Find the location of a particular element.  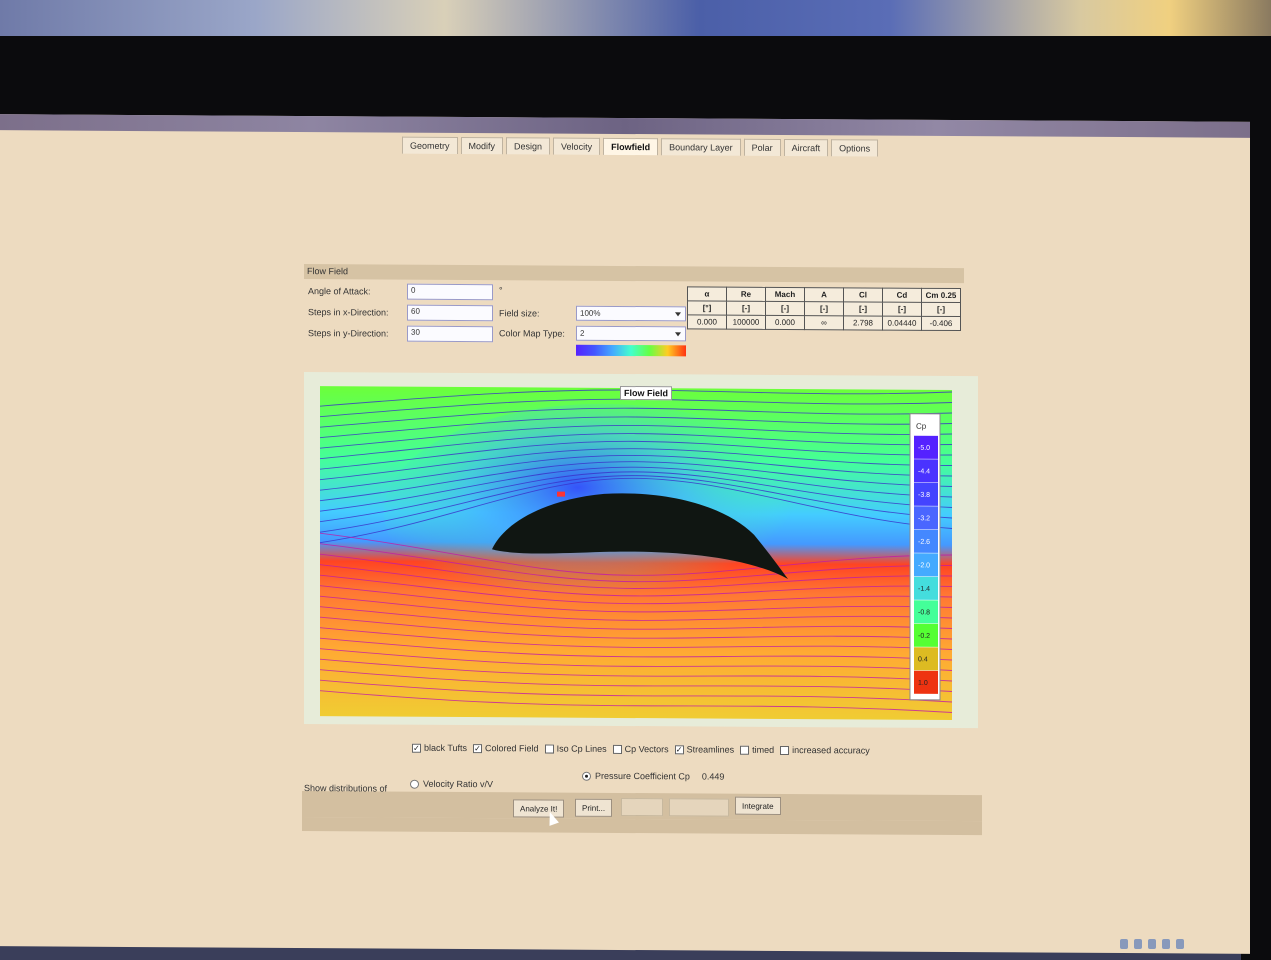

coef-value: 2.798 is located at coordinates (863, 323).